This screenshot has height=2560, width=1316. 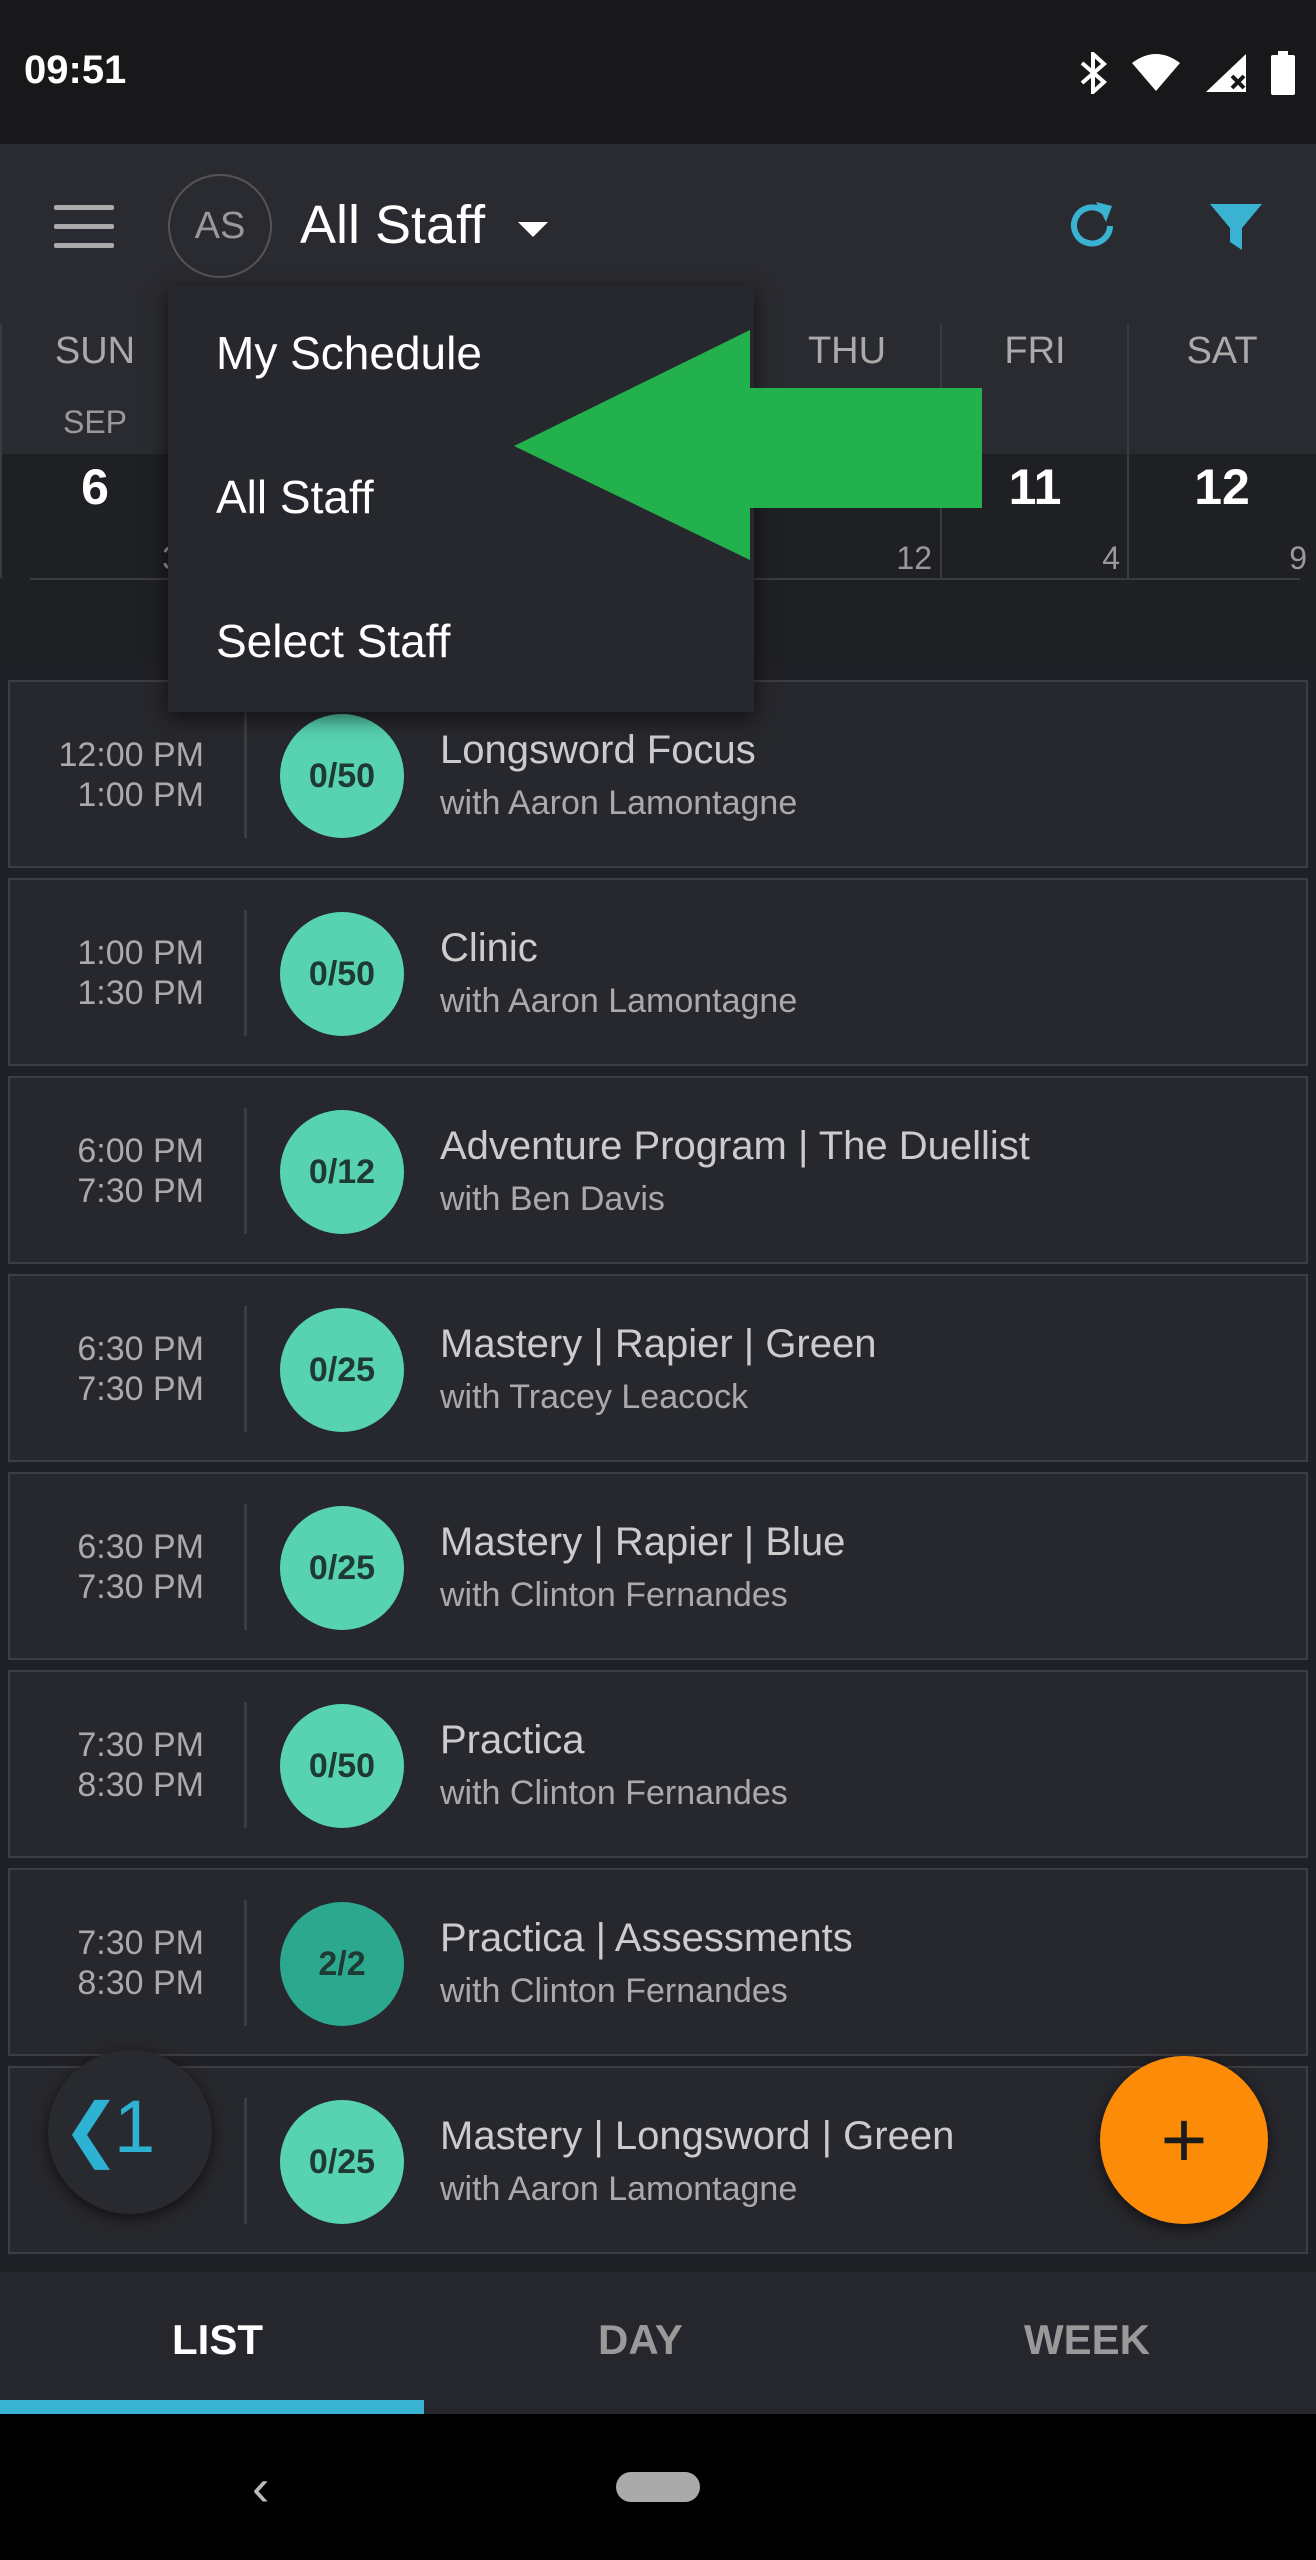 What do you see at coordinates (220, 226) in the screenshot?
I see `avatar: AS` at bounding box center [220, 226].